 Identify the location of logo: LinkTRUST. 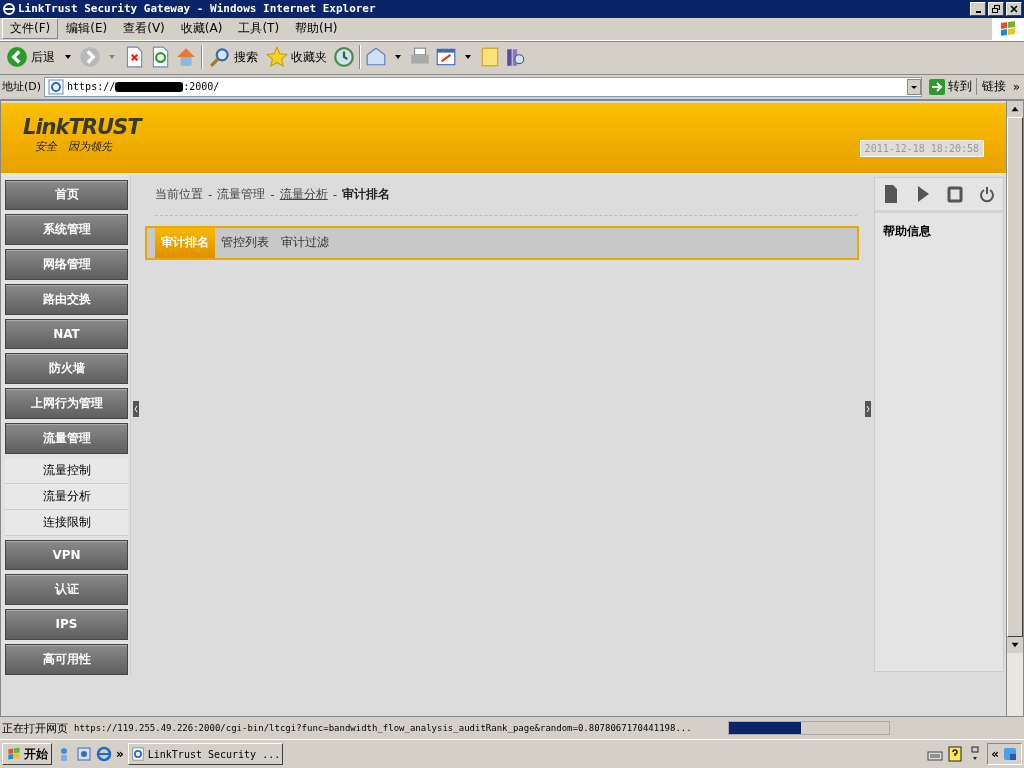
(82, 126).